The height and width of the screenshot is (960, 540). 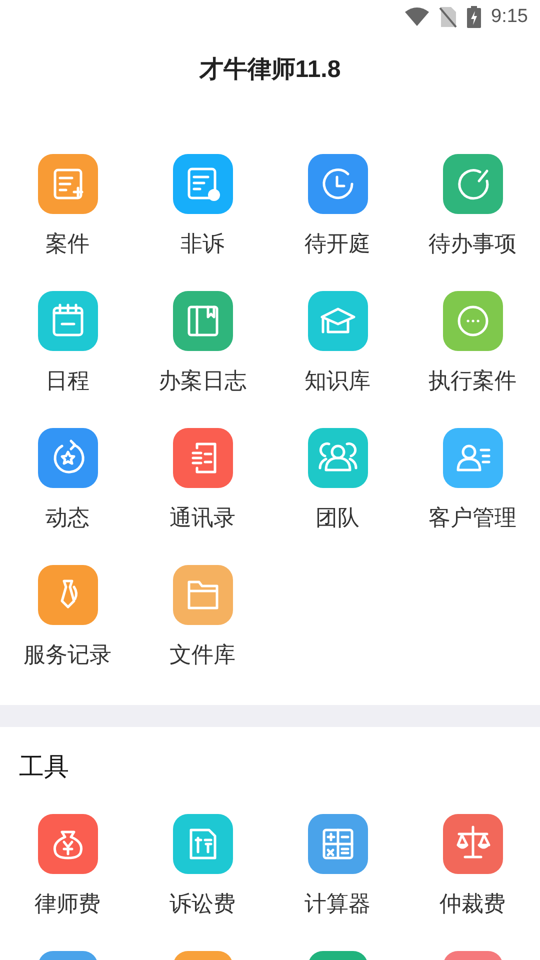 What do you see at coordinates (337, 381) in the screenshot?
I see `shortcut-label: 知识库` at bounding box center [337, 381].